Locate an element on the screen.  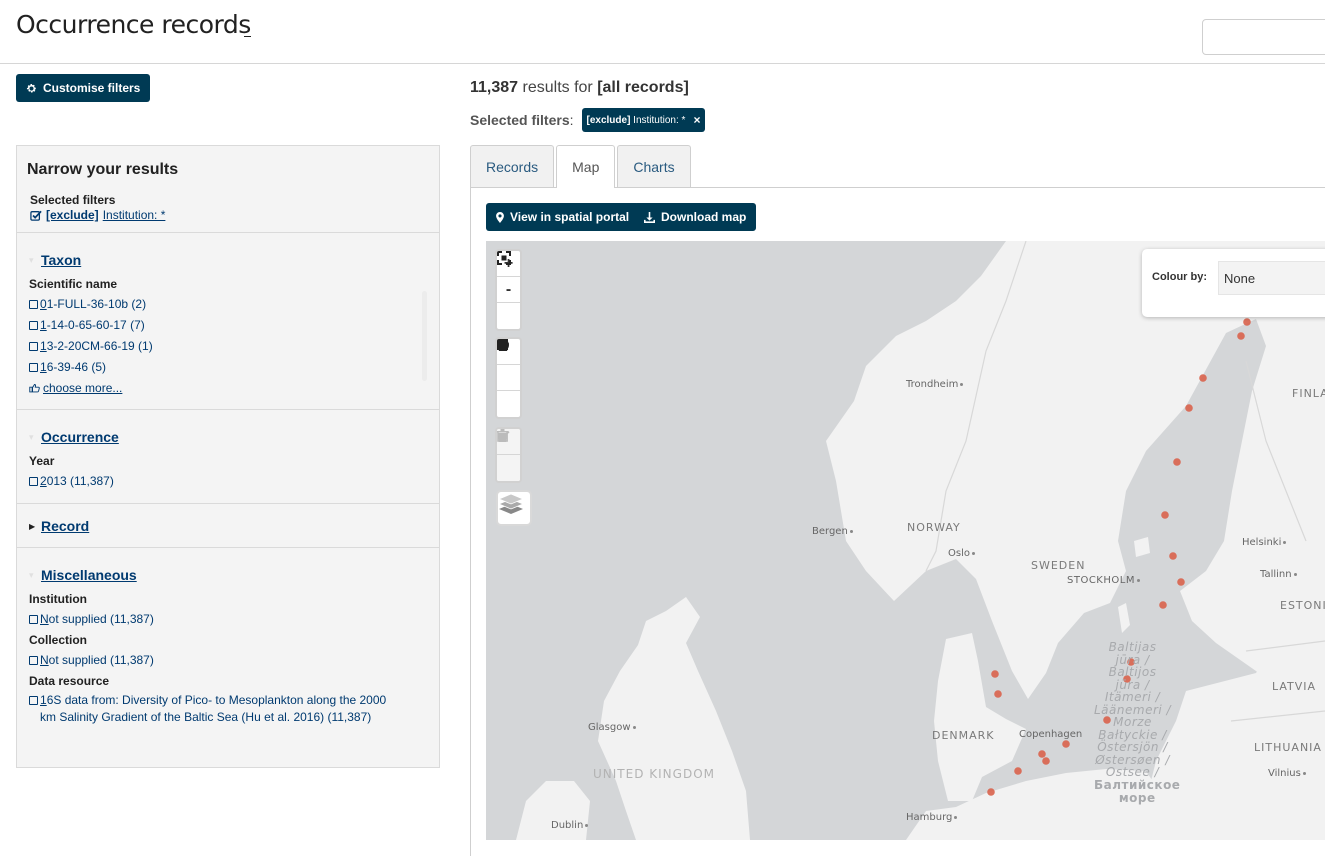
header-search-input is located at coordinates (1263, 37).